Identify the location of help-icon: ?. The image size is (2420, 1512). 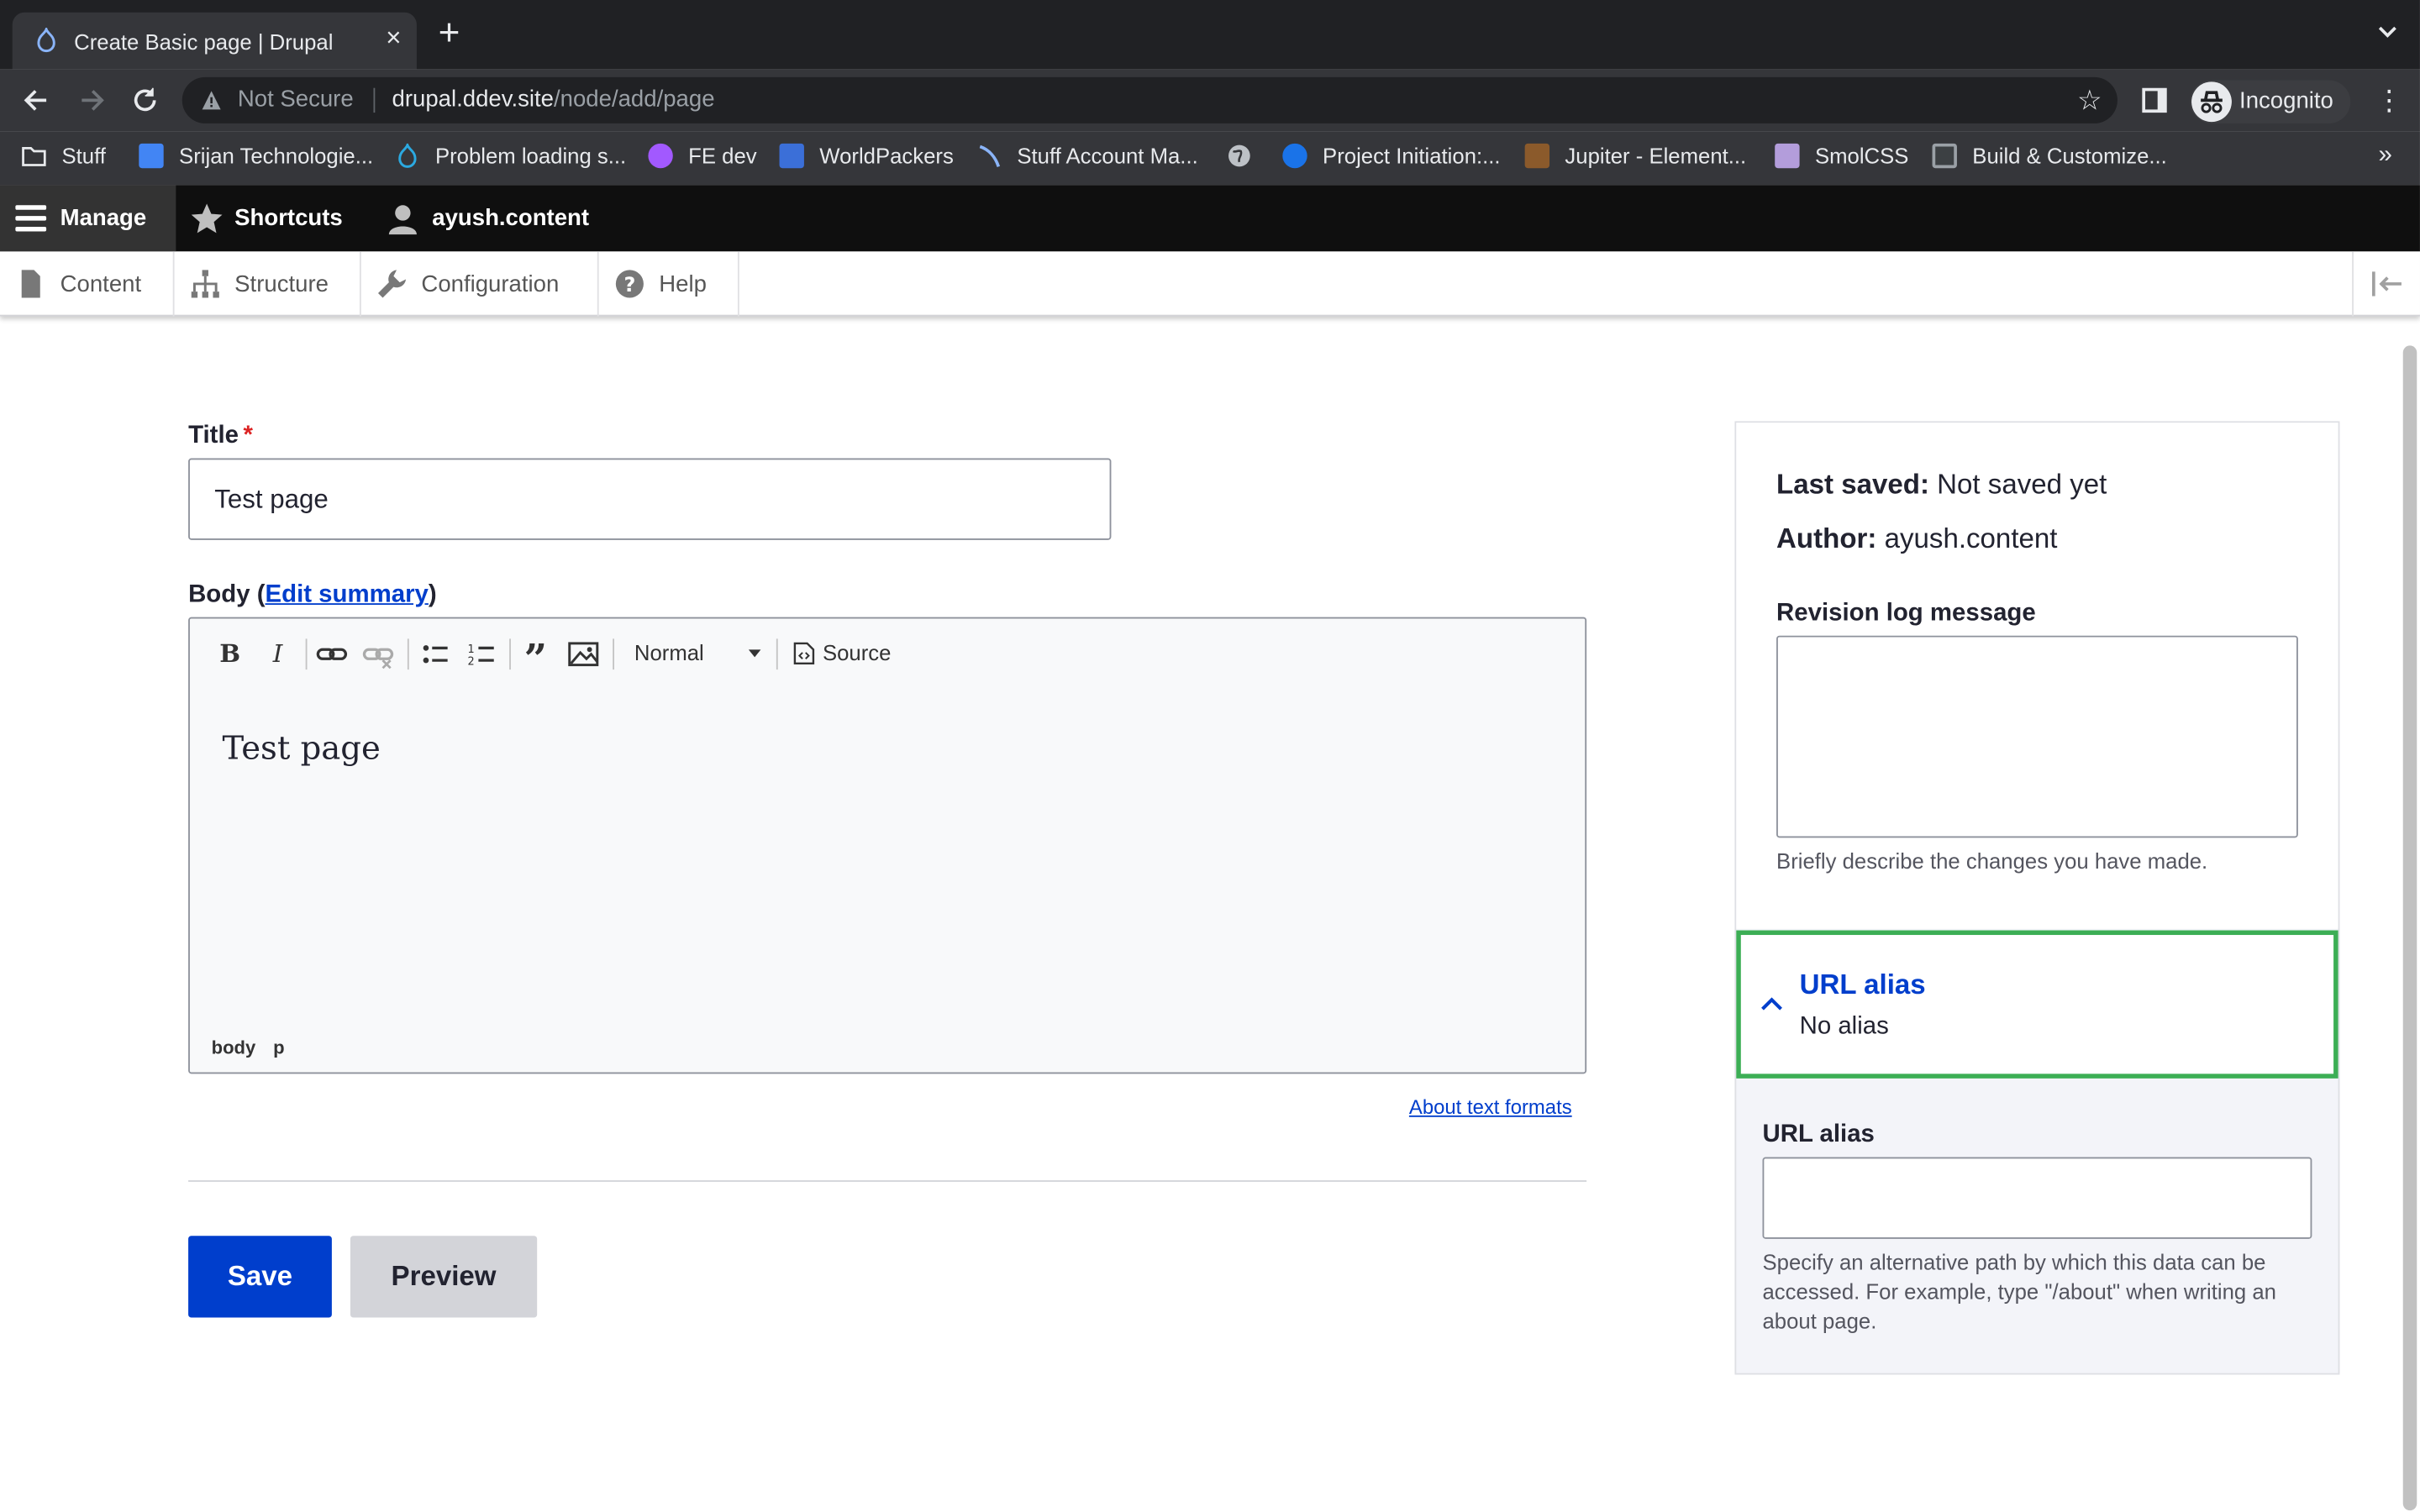
(629, 284).